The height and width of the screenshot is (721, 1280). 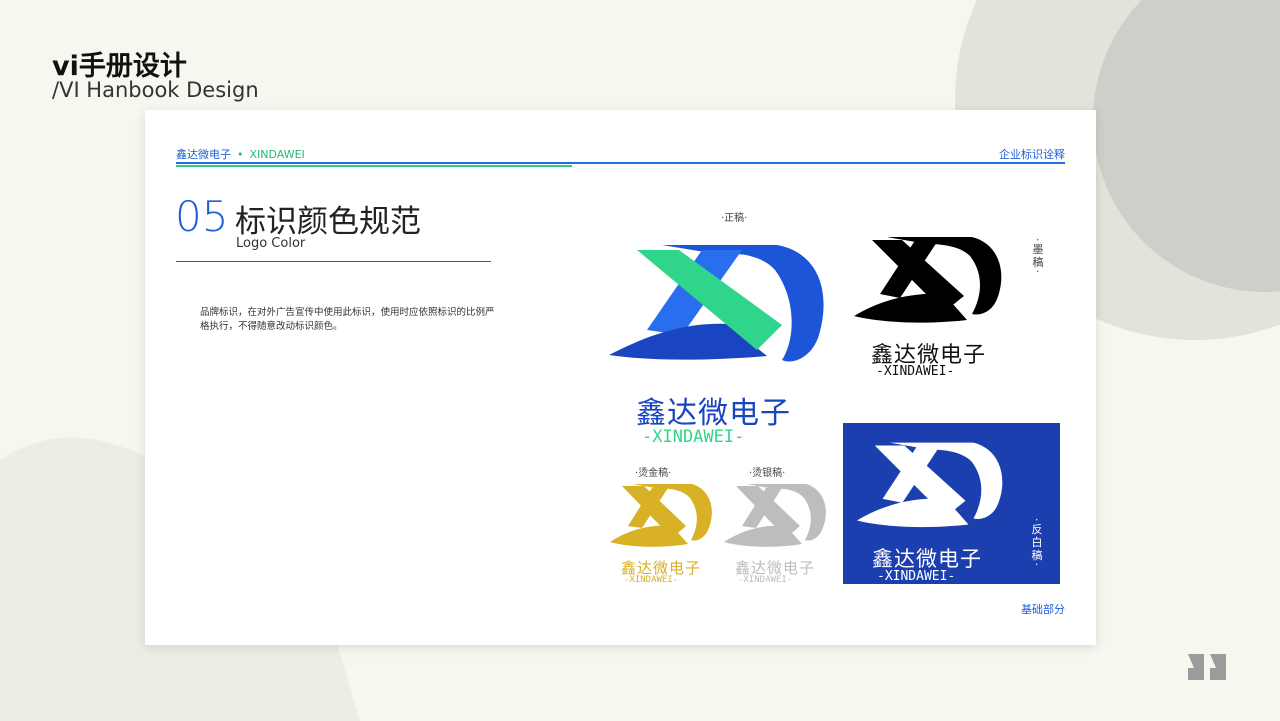 What do you see at coordinates (1036, 543) in the screenshot?
I see `reverse-logo-label: ·反白稿·` at bounding box center [1036, 543].